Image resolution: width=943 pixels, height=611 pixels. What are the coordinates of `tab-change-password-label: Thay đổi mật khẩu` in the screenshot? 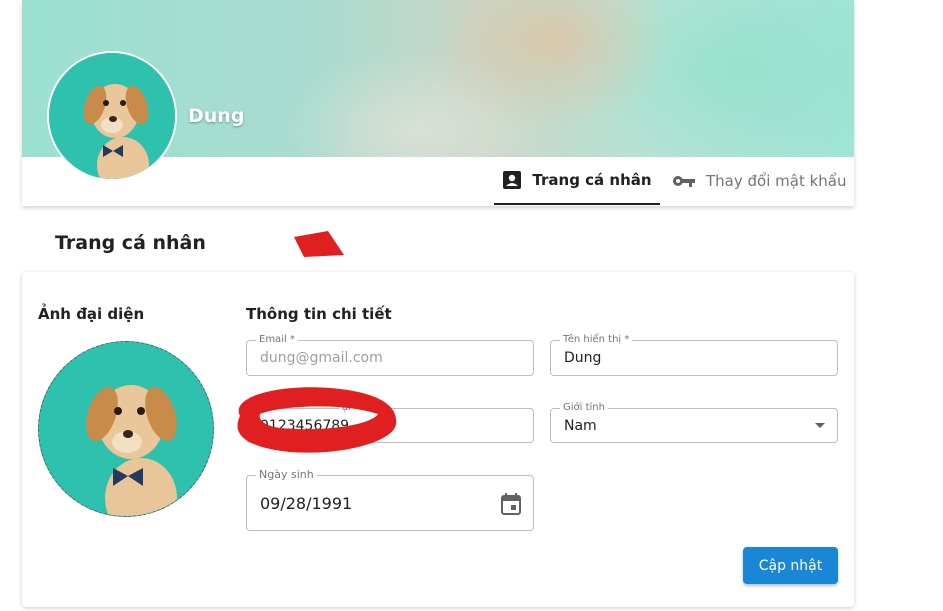 It's located at (776, 181).